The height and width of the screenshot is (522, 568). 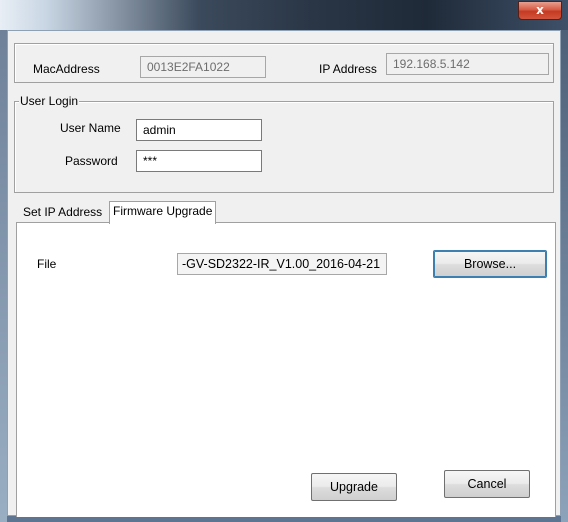 What do you see at coordinates (199, 161) in the screenshot?
I see `password-input: ***` at bounding box center [199, 161].